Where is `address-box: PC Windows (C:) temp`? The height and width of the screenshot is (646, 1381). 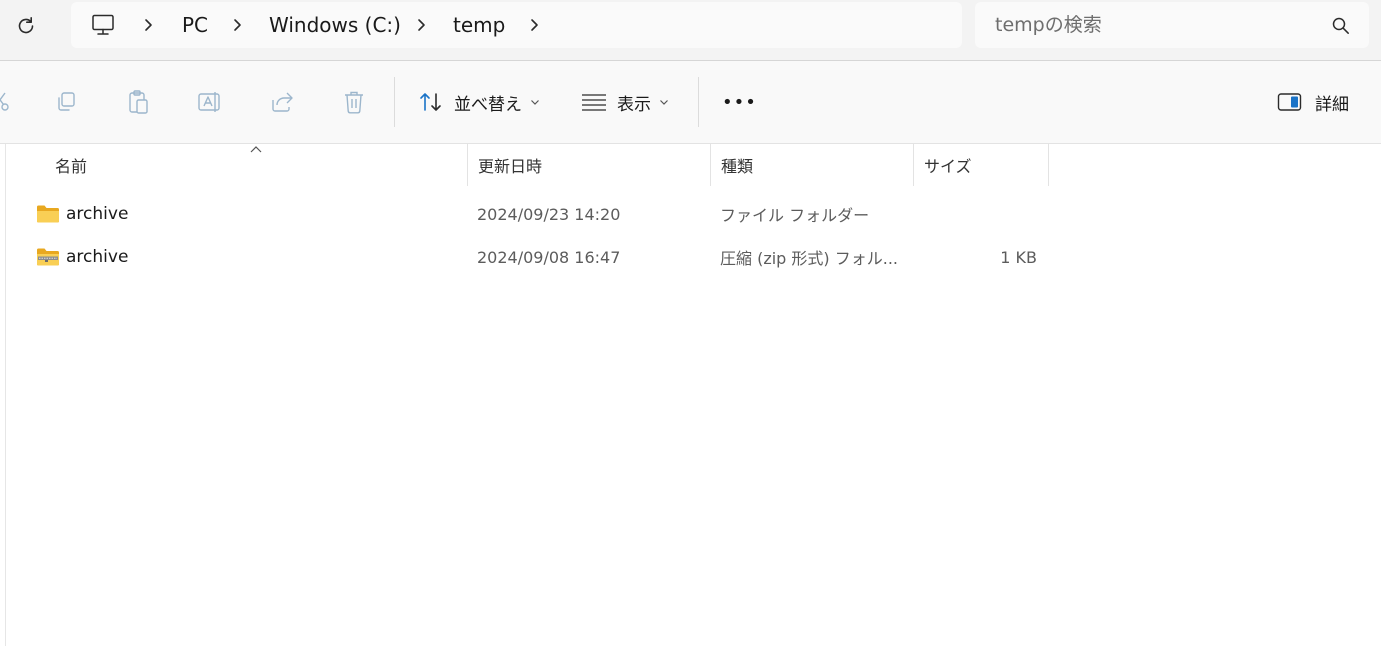 address-box: PC Windows (C:) temp is located at coordinates (516, 25).